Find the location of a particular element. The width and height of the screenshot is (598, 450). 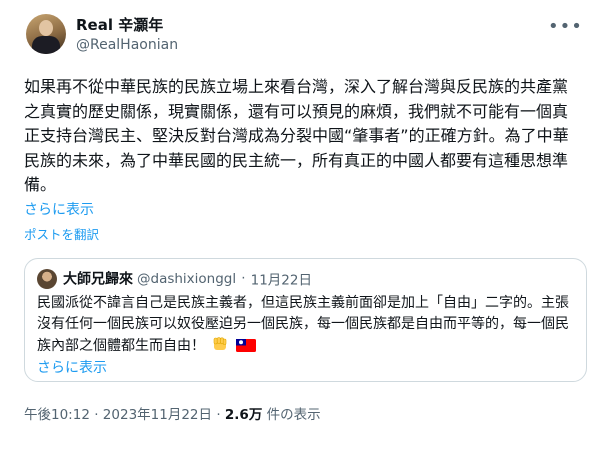

taiwan-flag-icon is located at coordinates (245, 349).